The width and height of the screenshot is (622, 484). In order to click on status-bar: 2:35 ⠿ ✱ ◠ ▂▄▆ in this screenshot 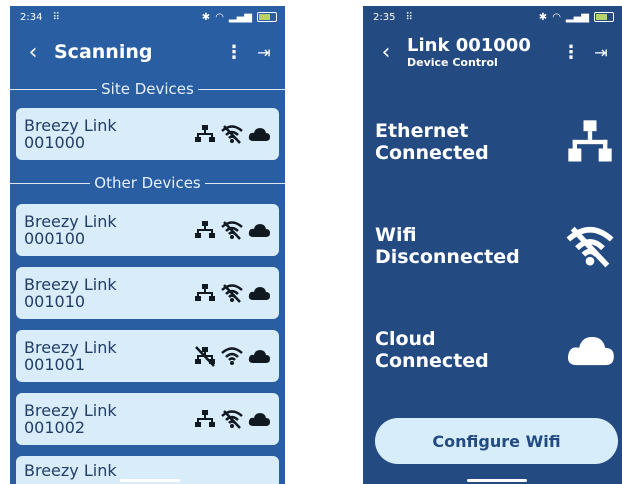, I will do `click(492, 17)`.